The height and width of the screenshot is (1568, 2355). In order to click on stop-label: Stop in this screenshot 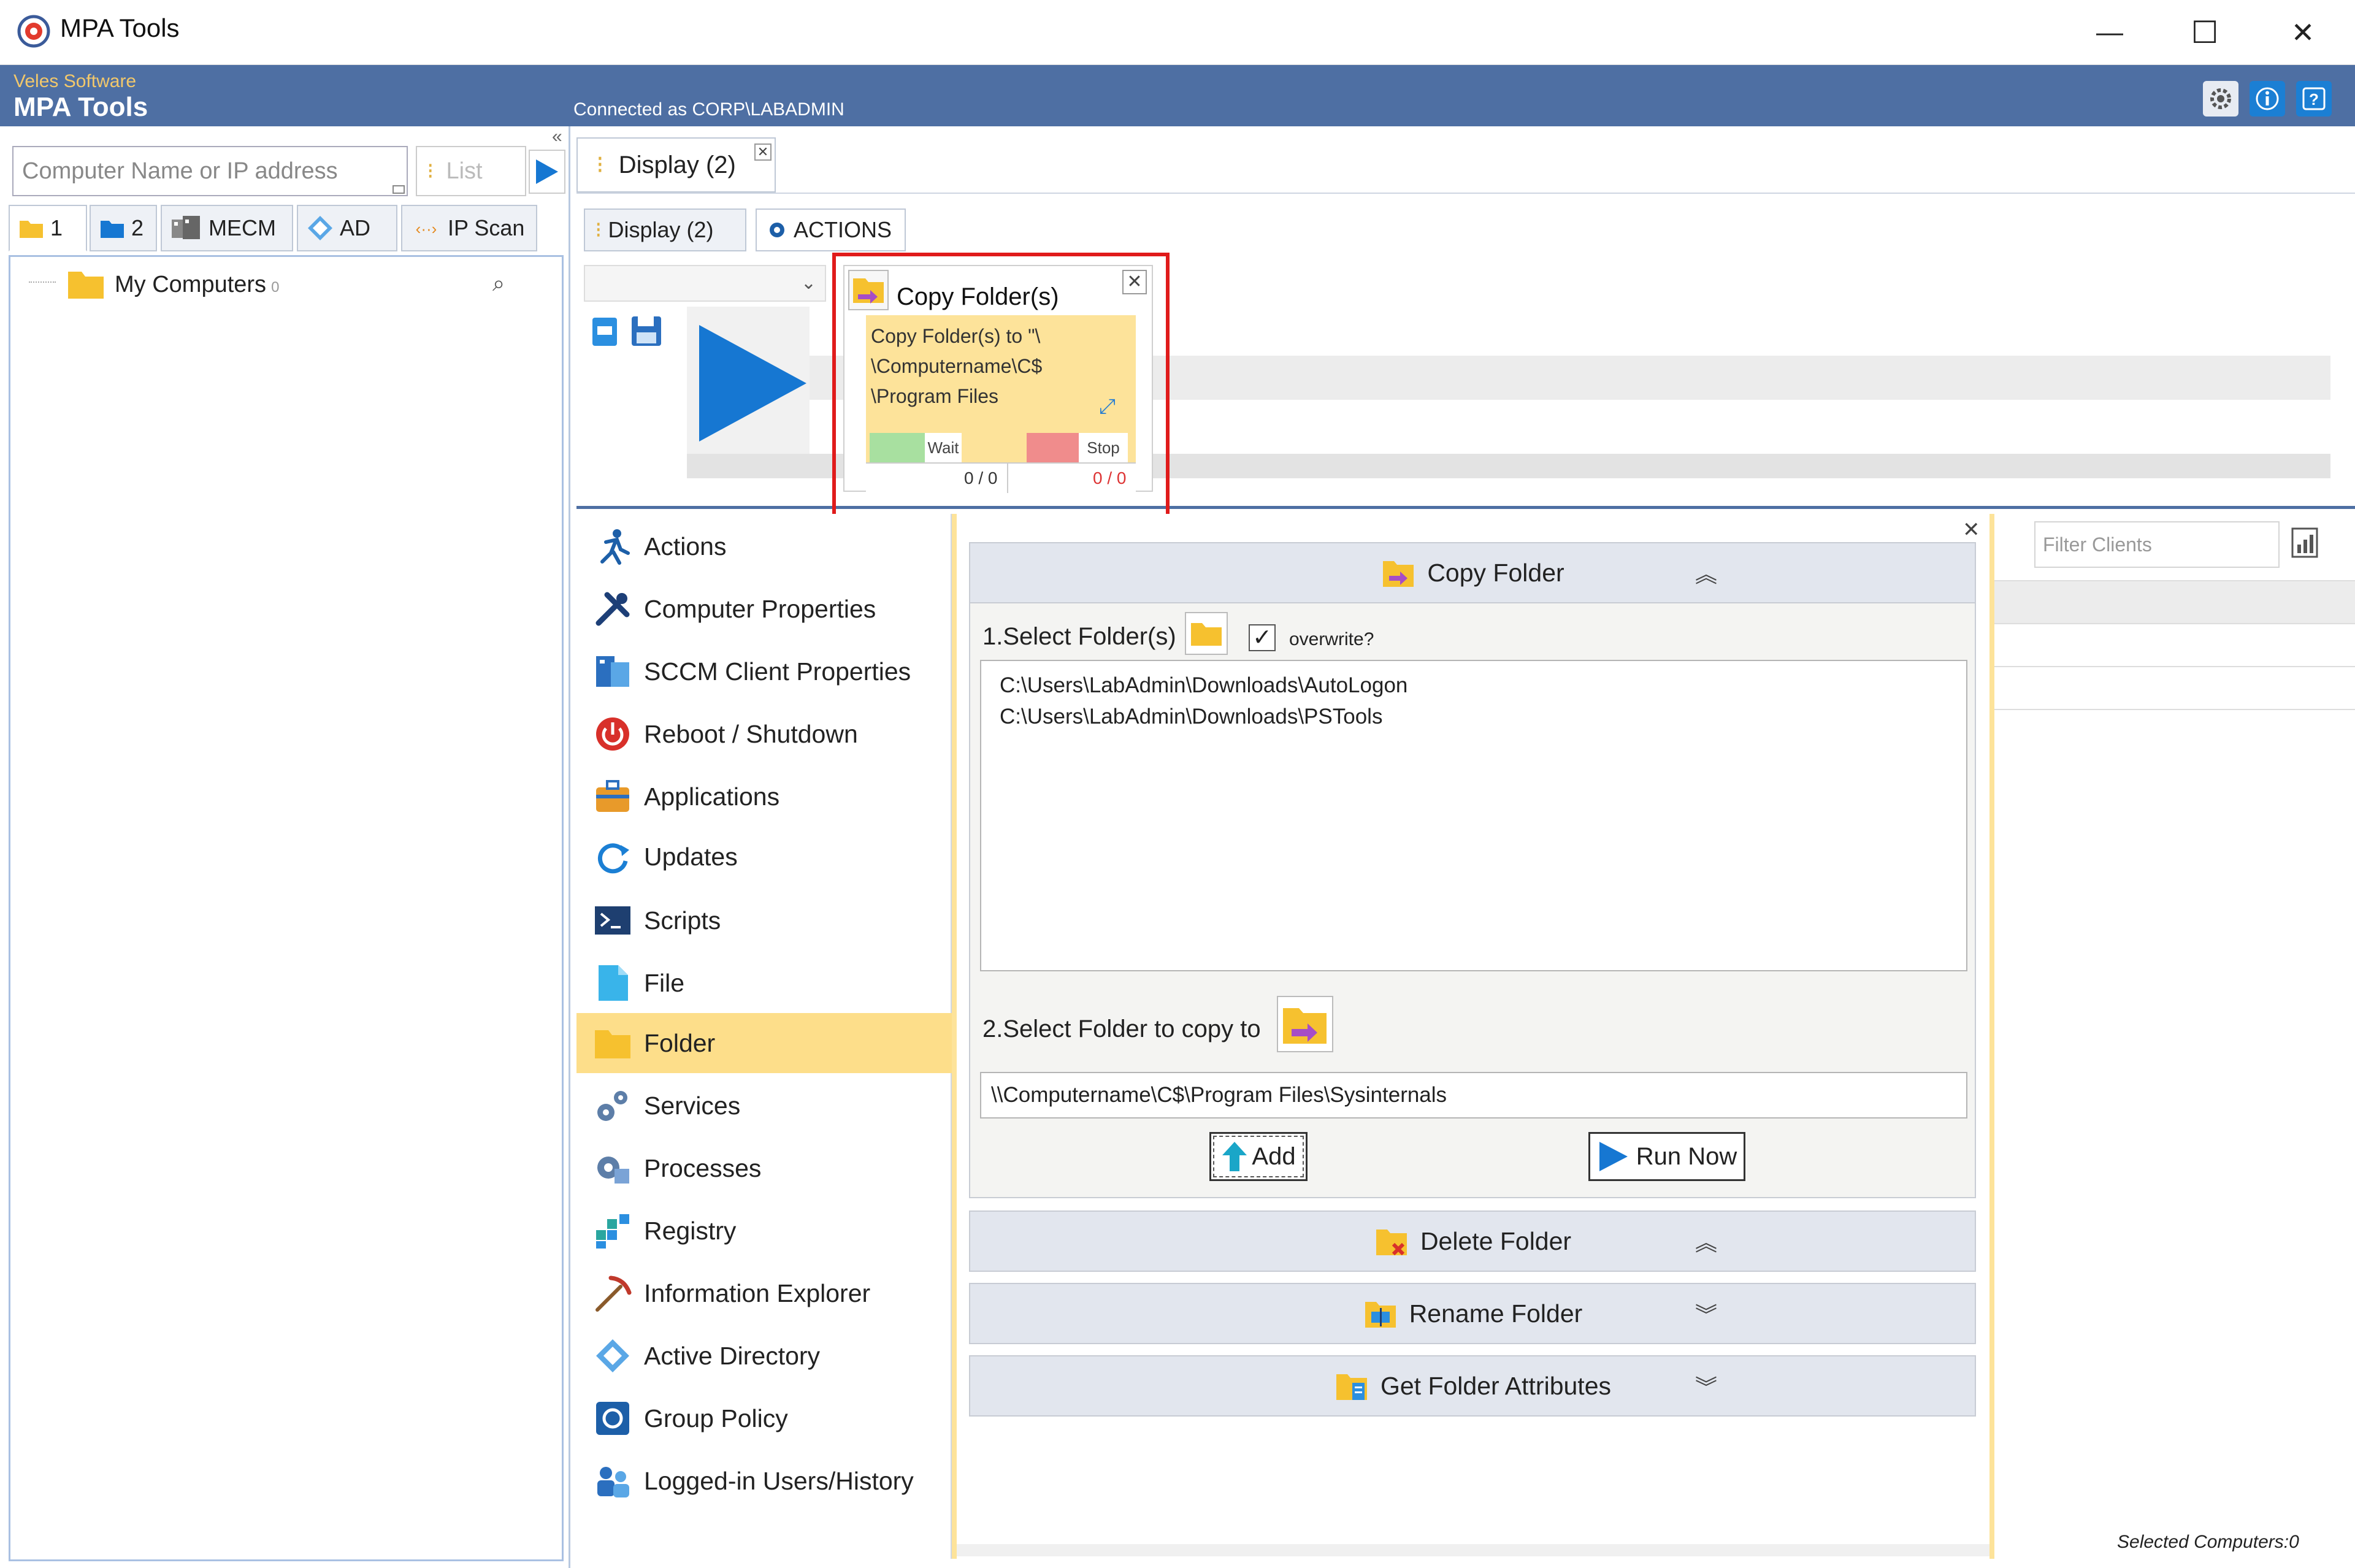, I will do `click(1103, 447)`.